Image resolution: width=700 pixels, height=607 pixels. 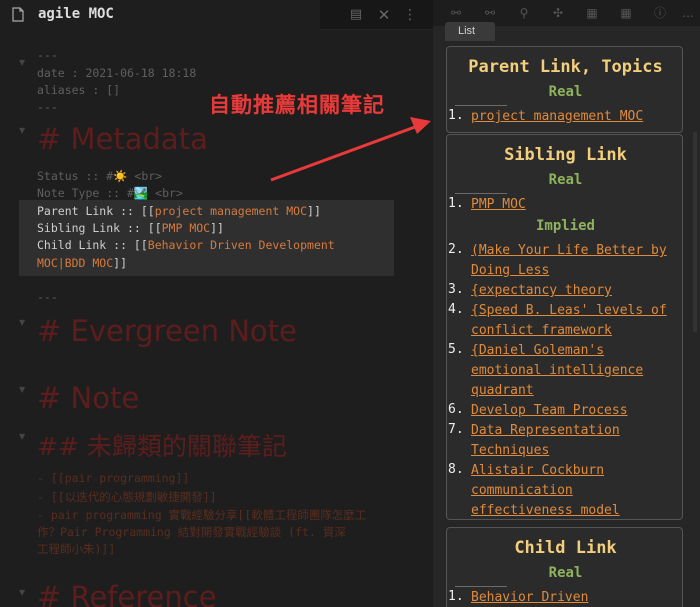 I want to click on heading-note: # Note, so click(x=88, y=398).